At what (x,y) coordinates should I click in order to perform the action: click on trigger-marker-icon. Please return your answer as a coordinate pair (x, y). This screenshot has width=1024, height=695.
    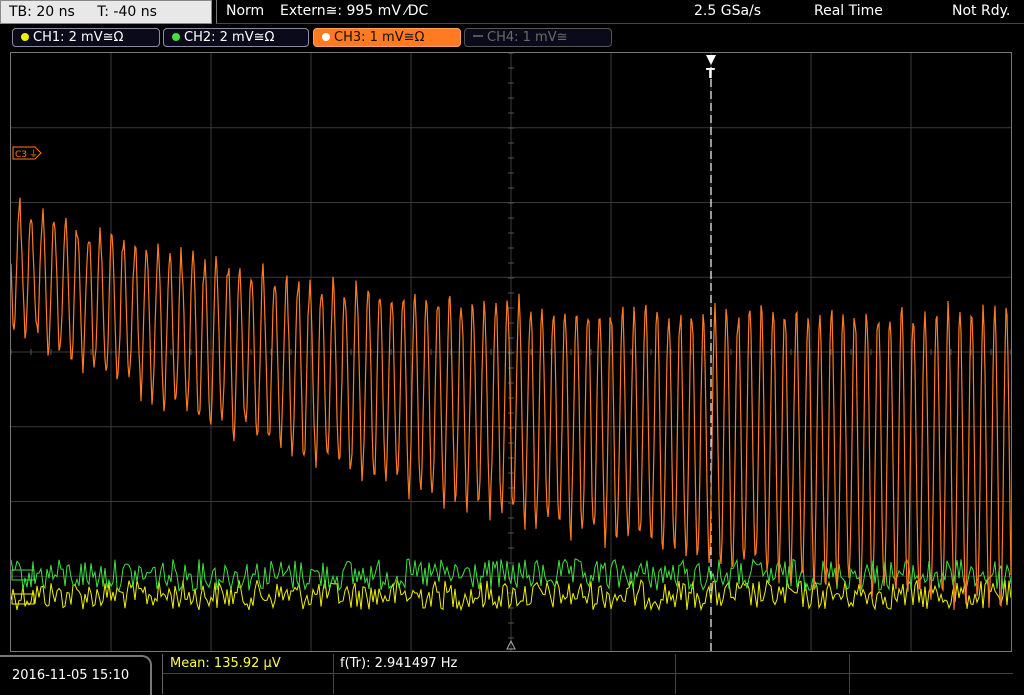
    Looking at the image, I should click on (711, 60).